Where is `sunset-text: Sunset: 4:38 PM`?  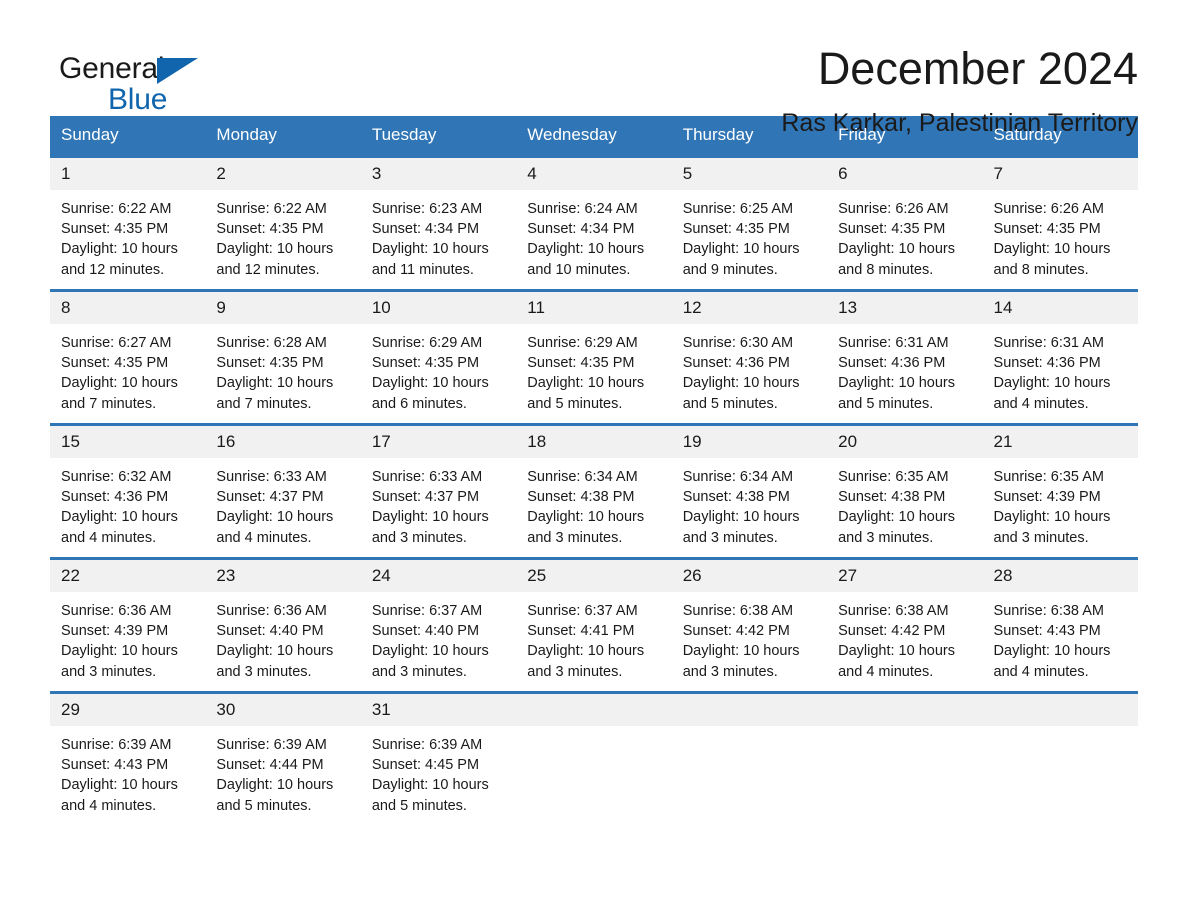
sunset-text: Sunset: 4:38 PM is located at coordinates (581, 497).